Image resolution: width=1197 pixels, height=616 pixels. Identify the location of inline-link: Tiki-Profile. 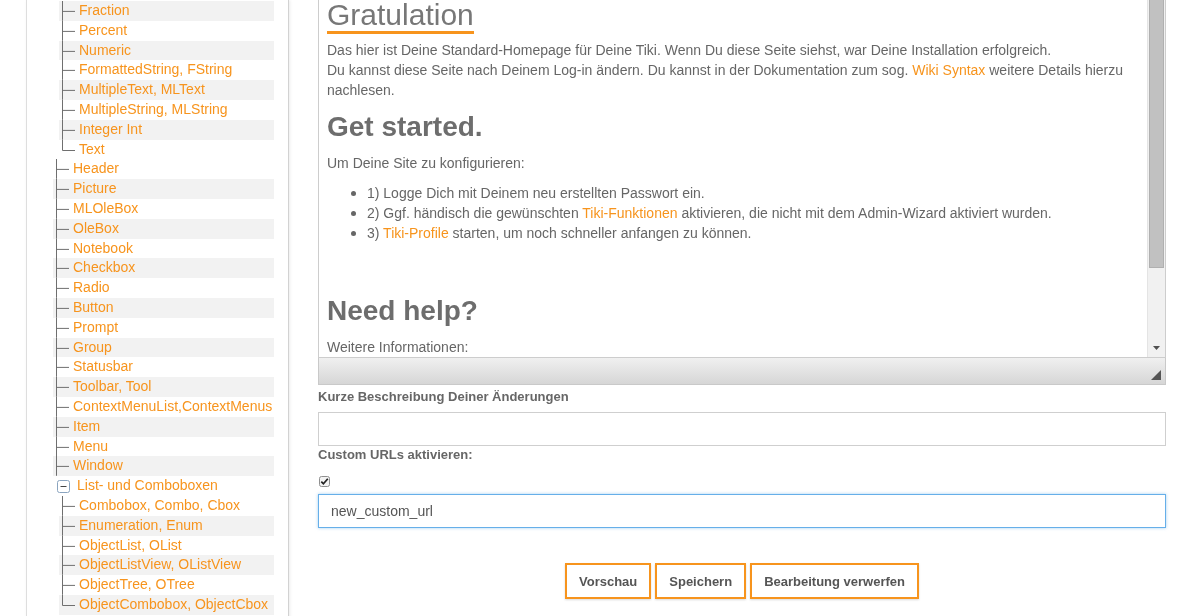
(416, 233).